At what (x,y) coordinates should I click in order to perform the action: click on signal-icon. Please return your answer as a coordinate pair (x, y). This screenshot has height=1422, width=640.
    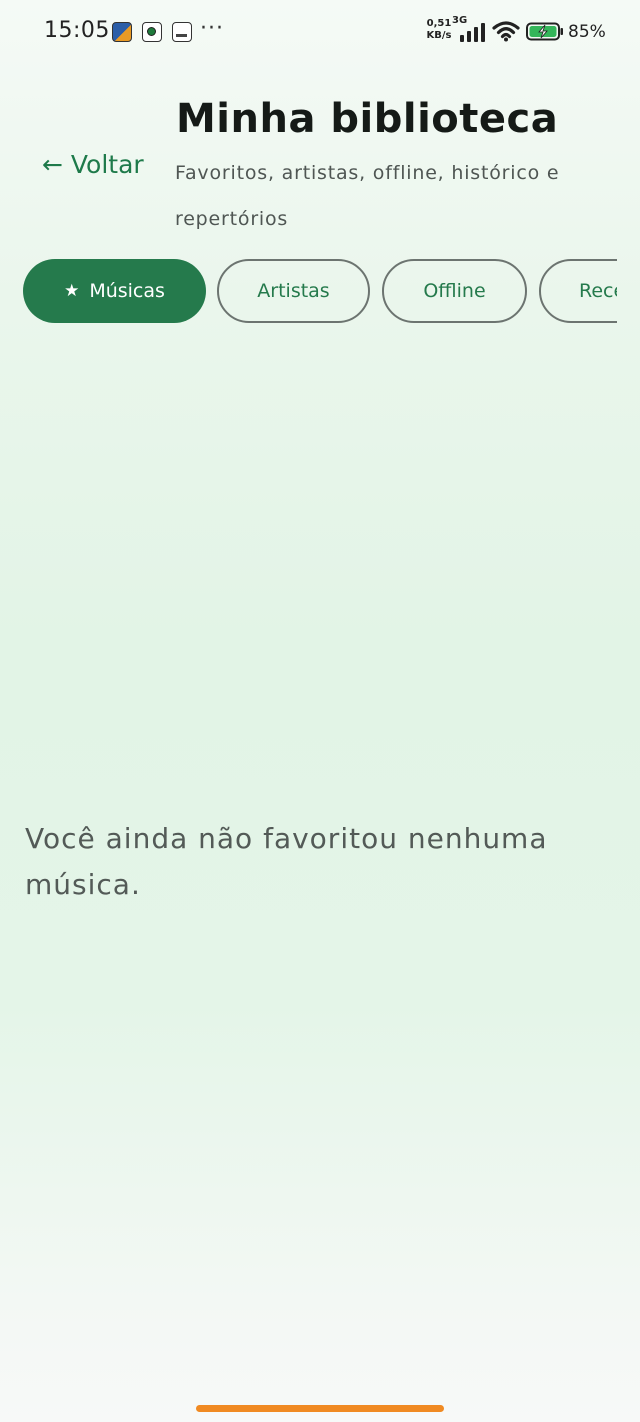
    Looking at the image, I should click on (472, 32).